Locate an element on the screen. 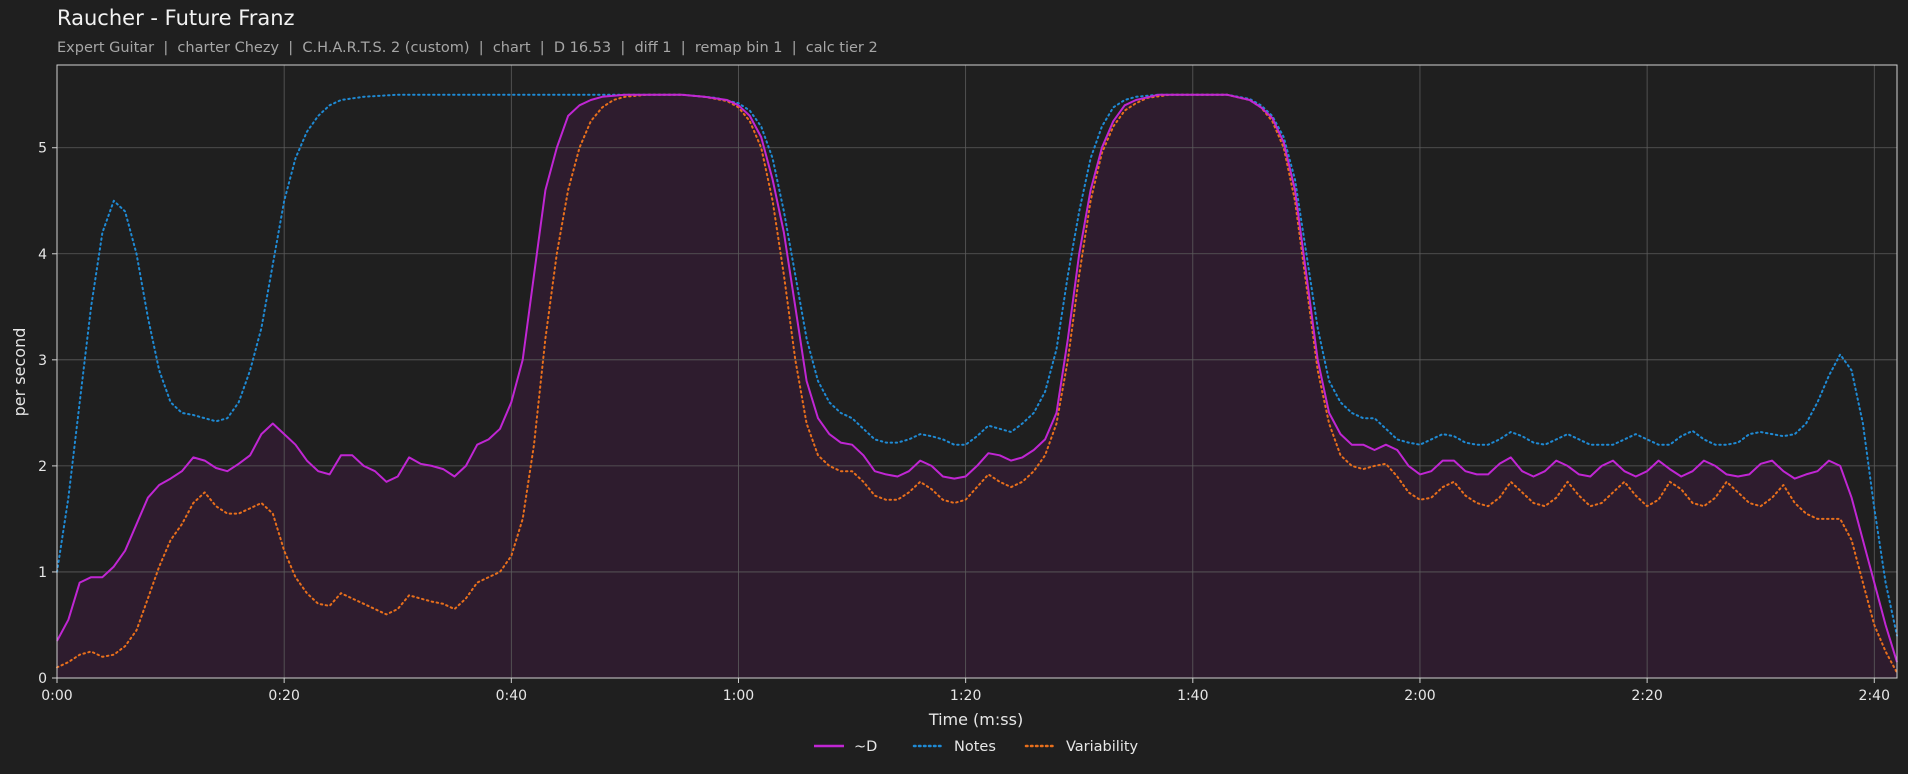 Image resolution: width=1908 pixels, height=774 pixels. x-tick-label: 0:00 is located at coordinates (56, 696).